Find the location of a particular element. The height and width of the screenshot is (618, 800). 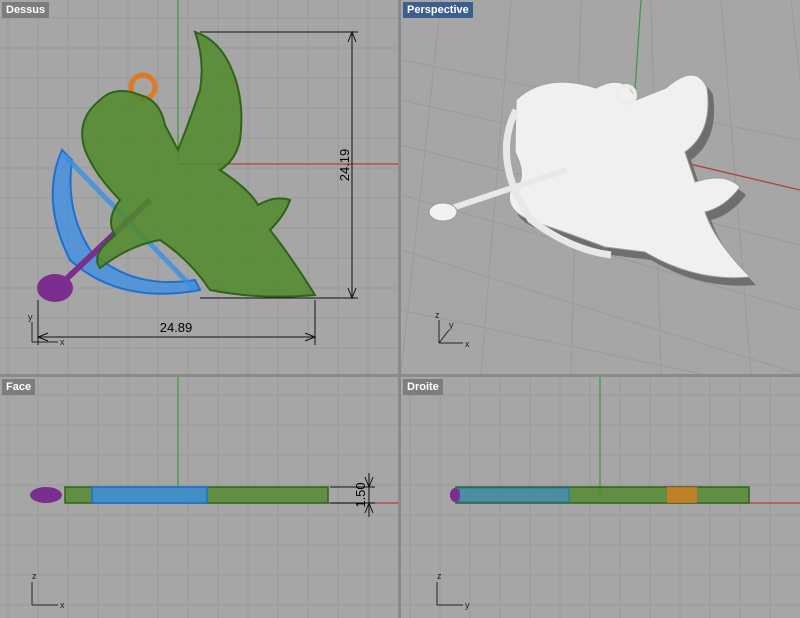

ring-side is located at coordinates (682, 495).